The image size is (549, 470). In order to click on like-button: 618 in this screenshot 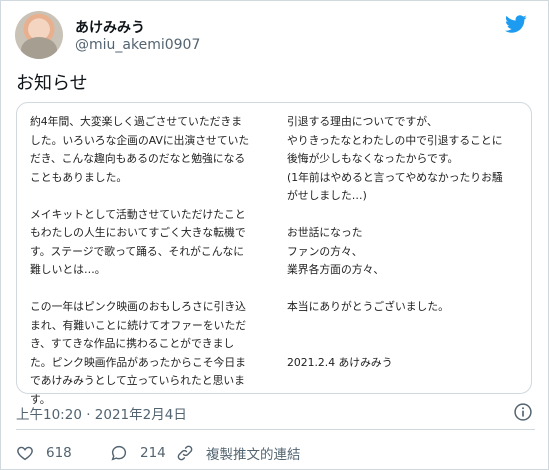, I will do `click(44, 453)`.